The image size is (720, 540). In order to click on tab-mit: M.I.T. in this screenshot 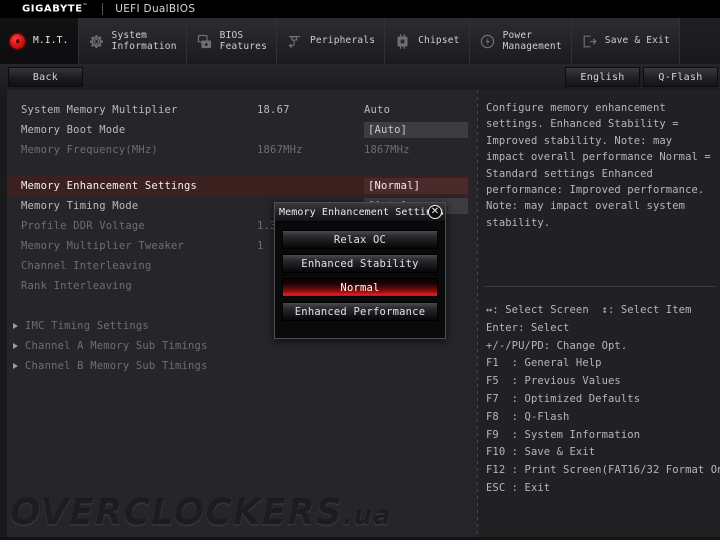, I will do `click(39, 41)`.